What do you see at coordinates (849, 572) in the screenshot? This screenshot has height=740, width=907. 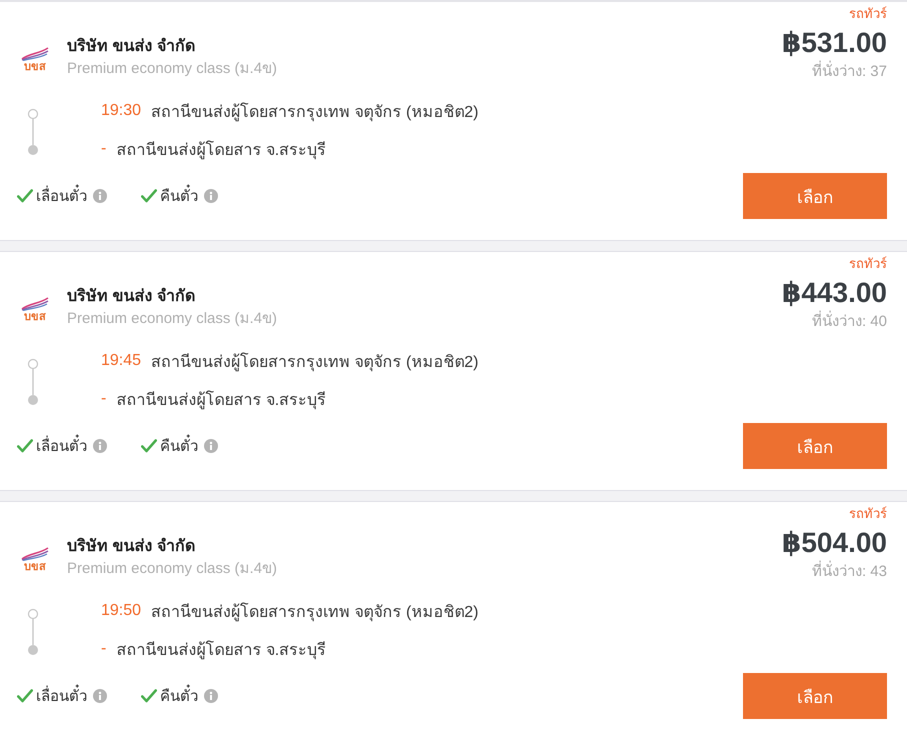 I see `seats-available: ที่นั่งว่าง: 43` at bounding box center [849, 572].